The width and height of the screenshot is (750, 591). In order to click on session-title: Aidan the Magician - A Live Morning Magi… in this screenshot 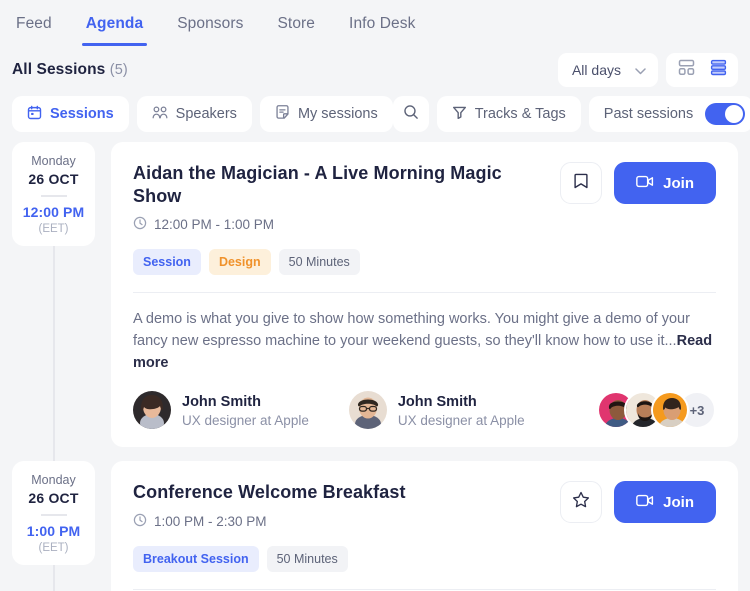, I will do `click(317, 184)`.